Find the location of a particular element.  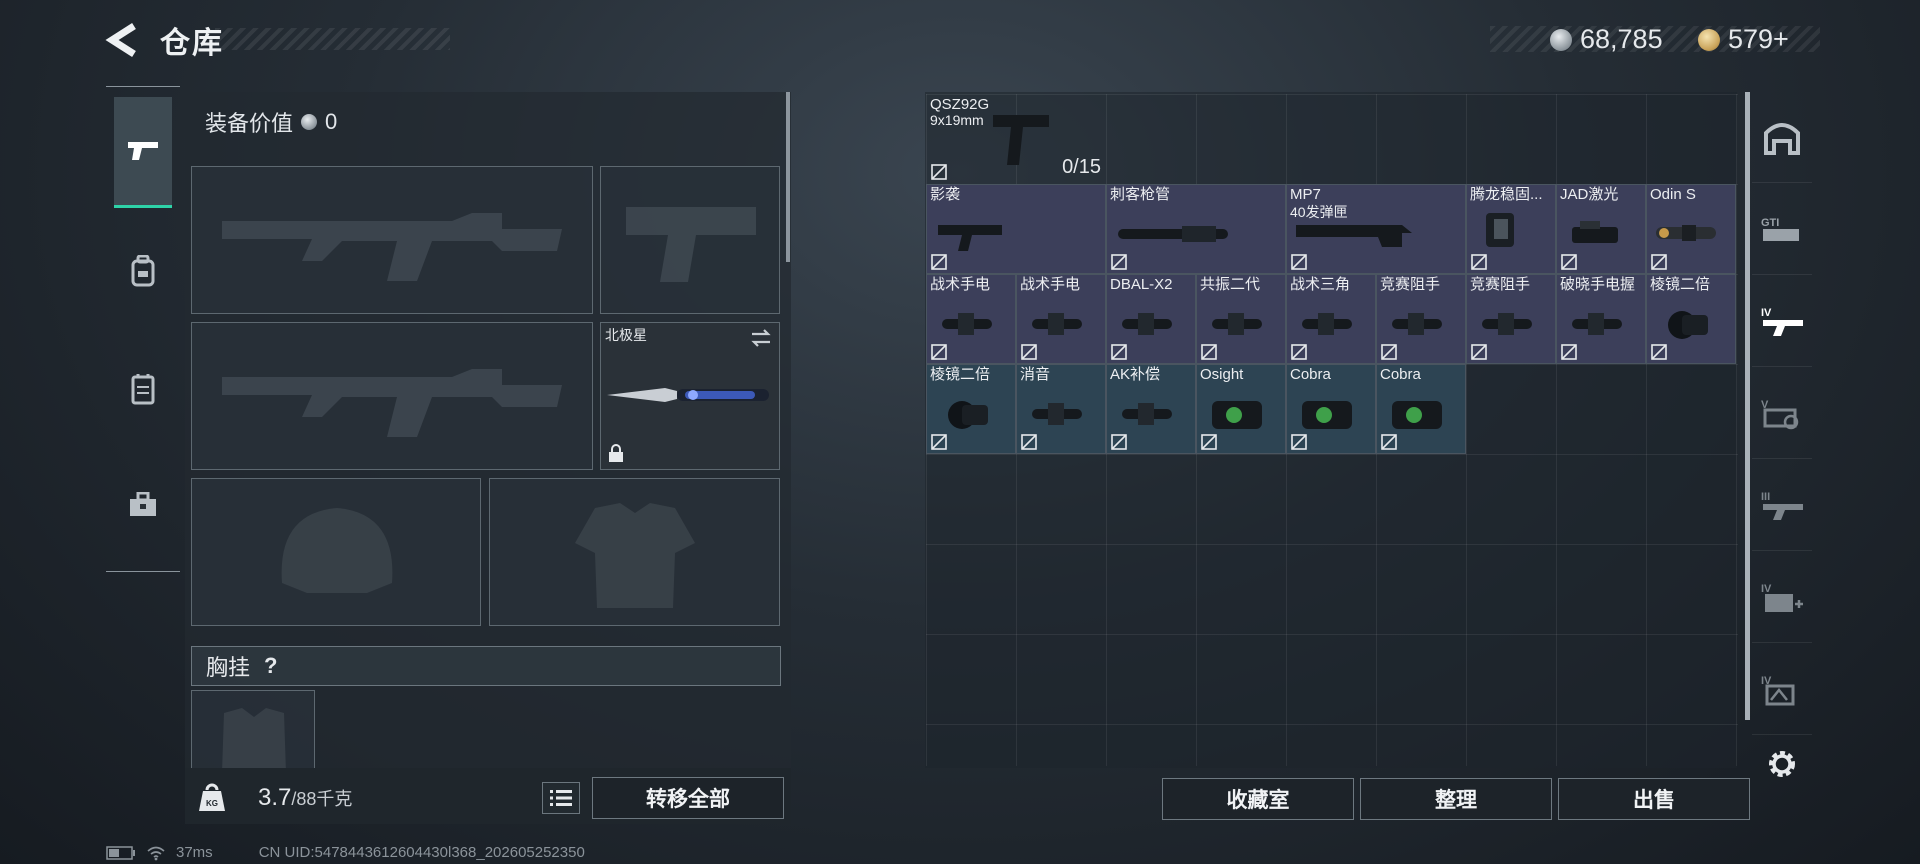

stash-item: 影袭 is located at coordinates (1016, 229).